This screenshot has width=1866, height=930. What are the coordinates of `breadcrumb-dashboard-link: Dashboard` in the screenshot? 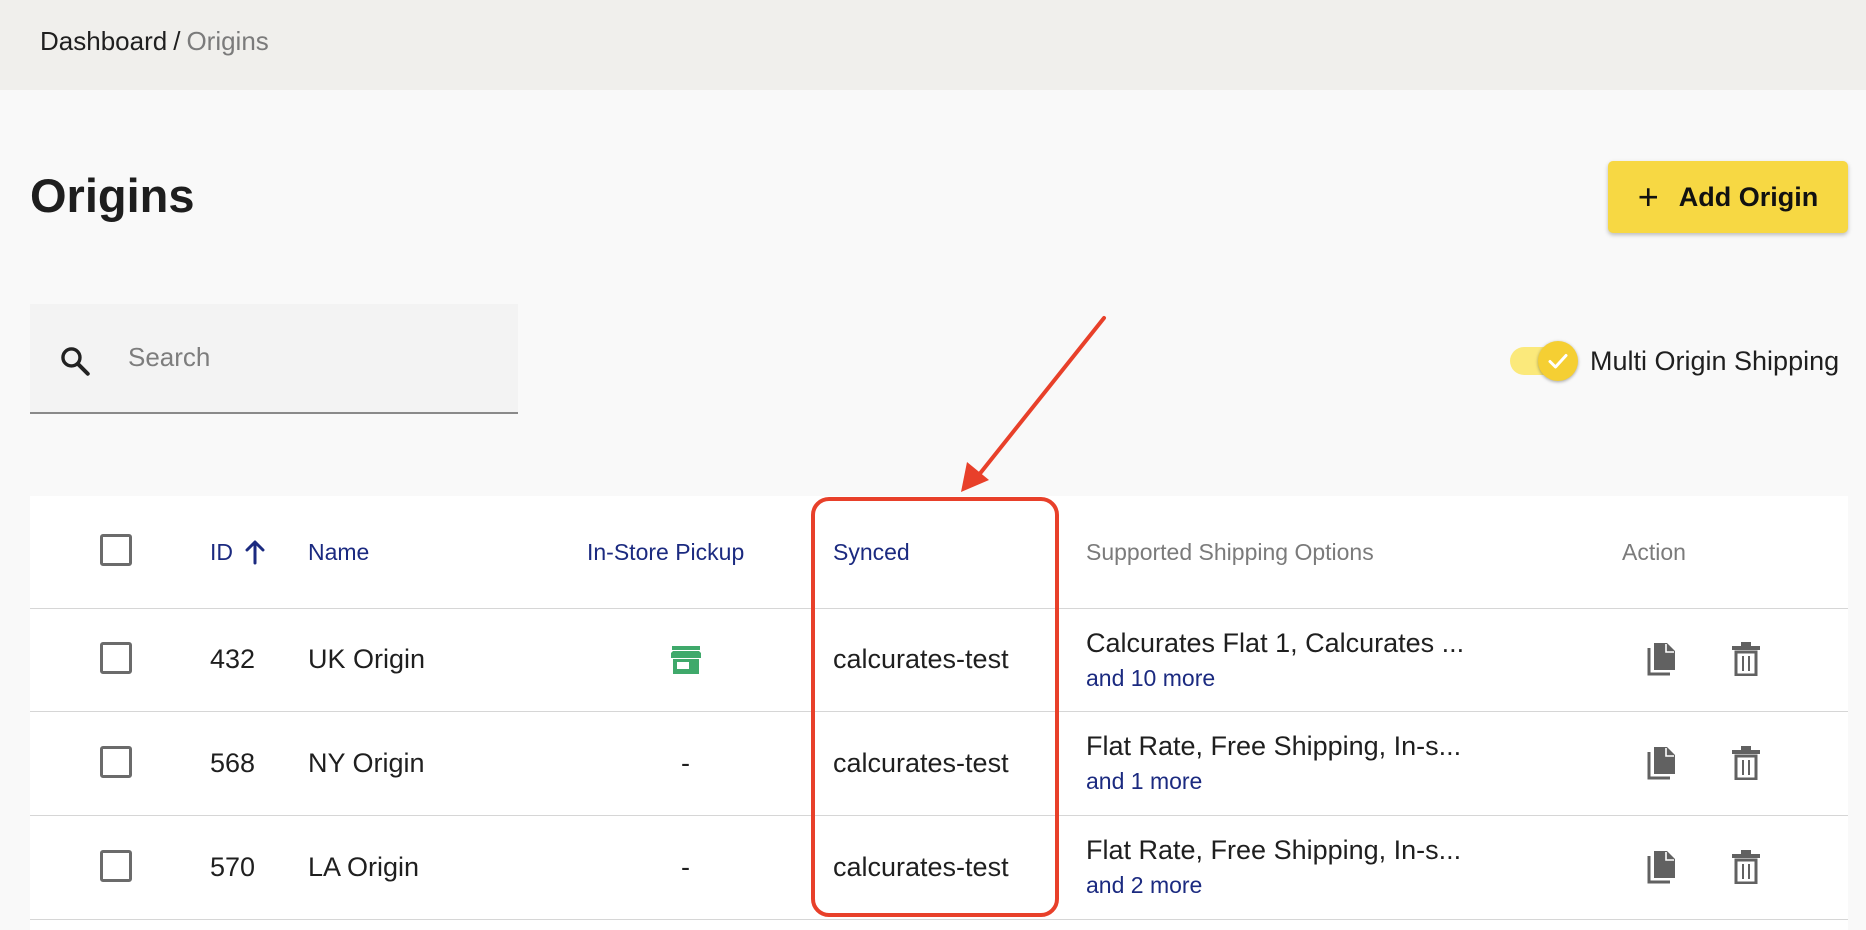 It's located at (103, 41).